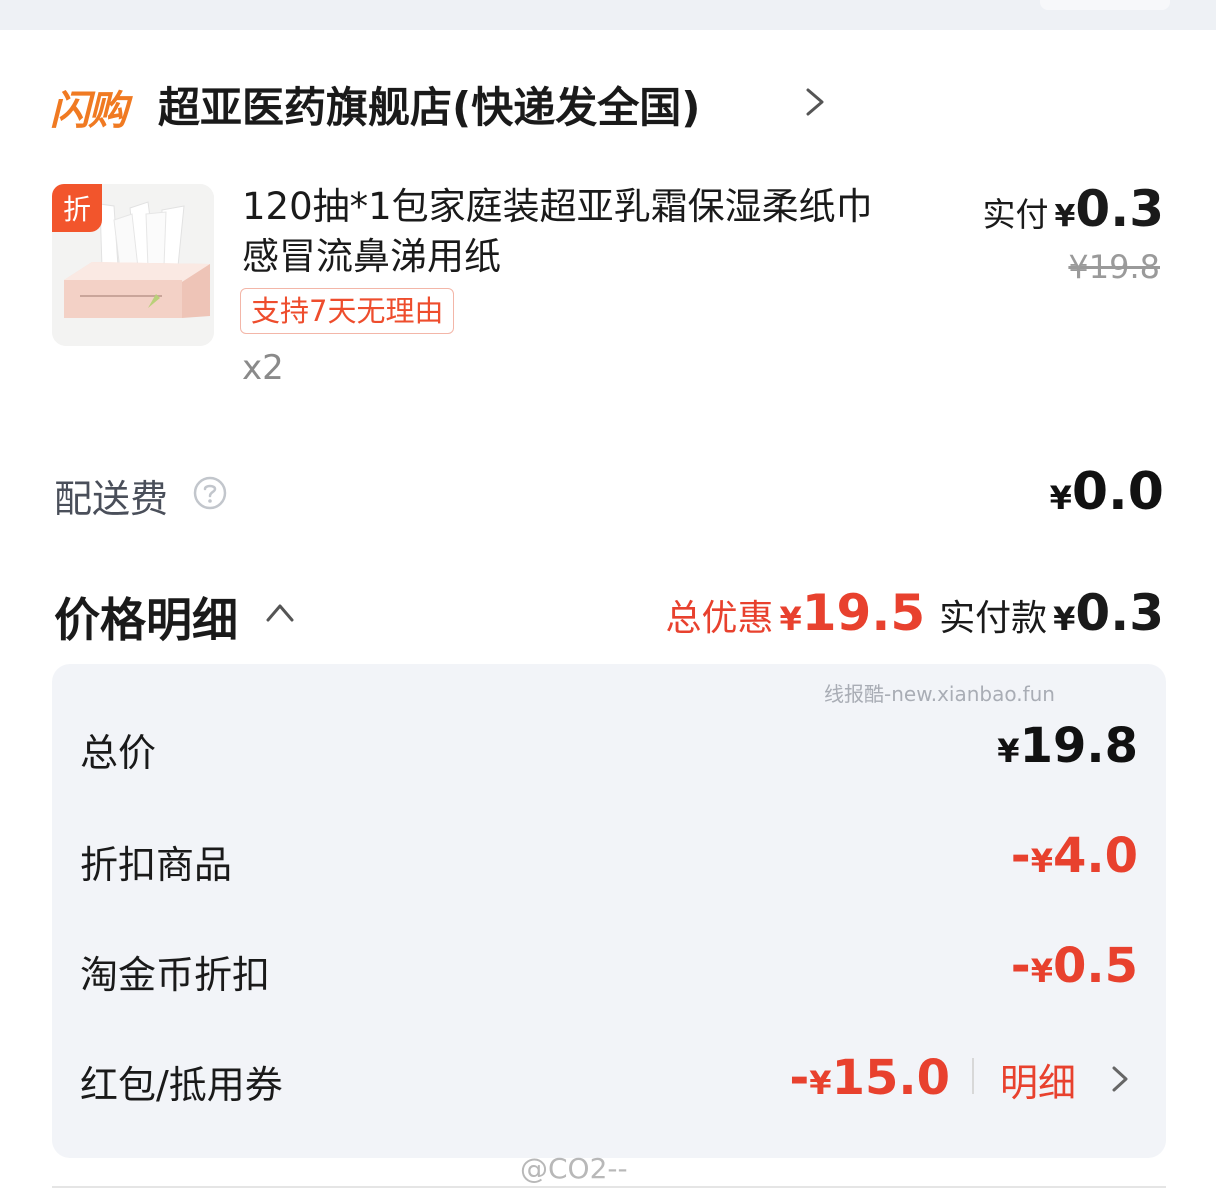 This screenshot has width=1216, height=1197. I want to click on shipping-currency: ¥, so click(1060, 498).